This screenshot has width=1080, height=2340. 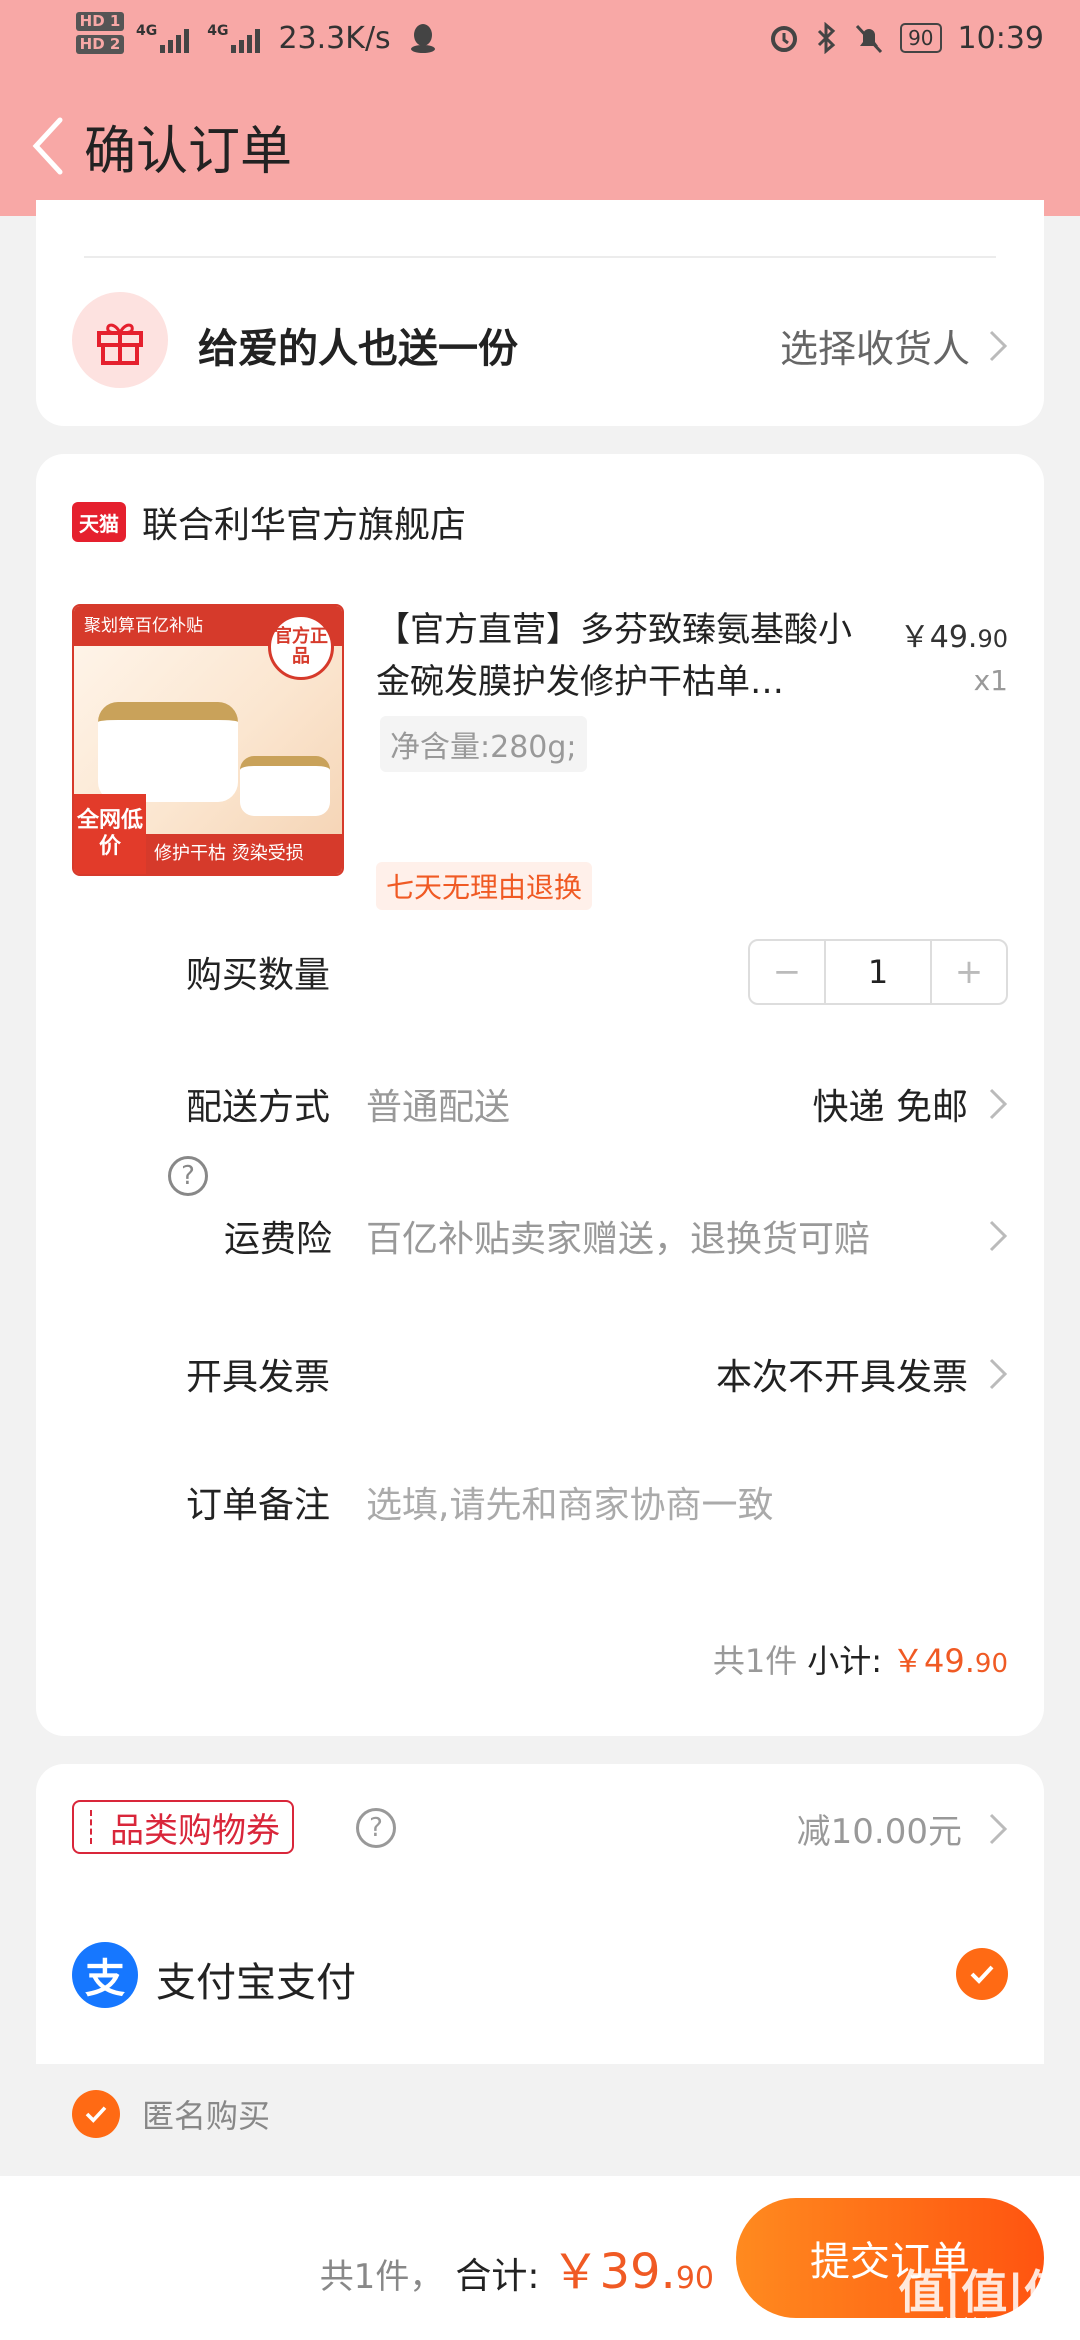 What do you see at coordinates (597, 972) in the screenshot?
I see `quantity-row: 购买数量 − 1 +` at bounding box center [597, 972].